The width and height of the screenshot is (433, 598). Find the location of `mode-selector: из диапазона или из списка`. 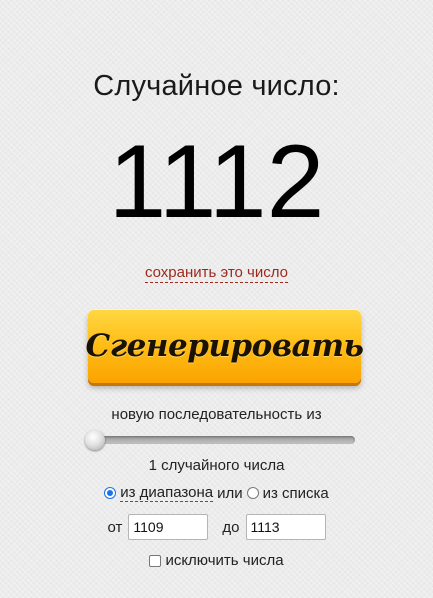

mode-selector: из диапазона или из списка is located at coordinates (216, 493).